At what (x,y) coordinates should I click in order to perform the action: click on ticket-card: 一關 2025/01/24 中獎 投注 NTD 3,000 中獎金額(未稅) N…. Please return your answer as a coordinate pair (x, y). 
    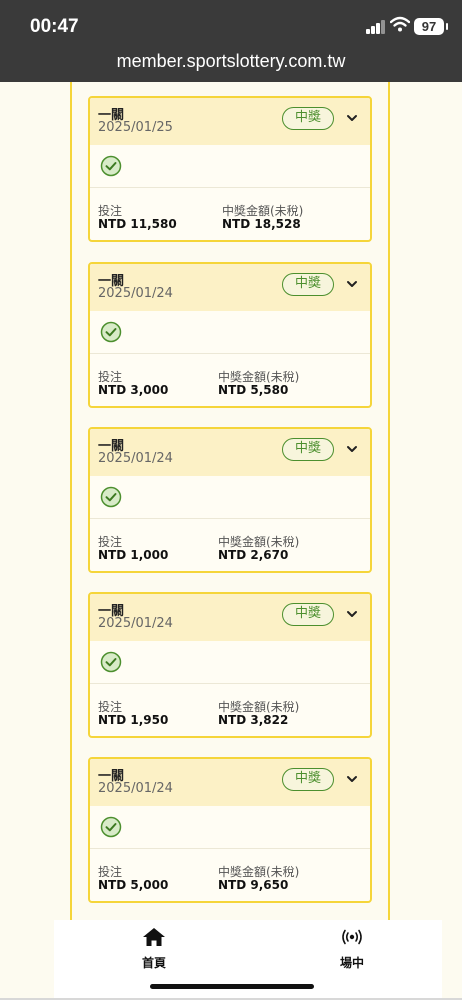
    Looking at the image, I should click on (230, 335).